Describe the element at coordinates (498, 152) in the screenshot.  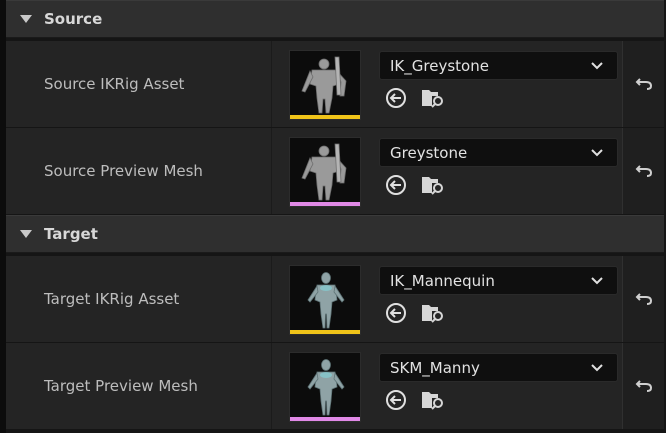
I see `asset-combo-mesh: Greystone` at that location.